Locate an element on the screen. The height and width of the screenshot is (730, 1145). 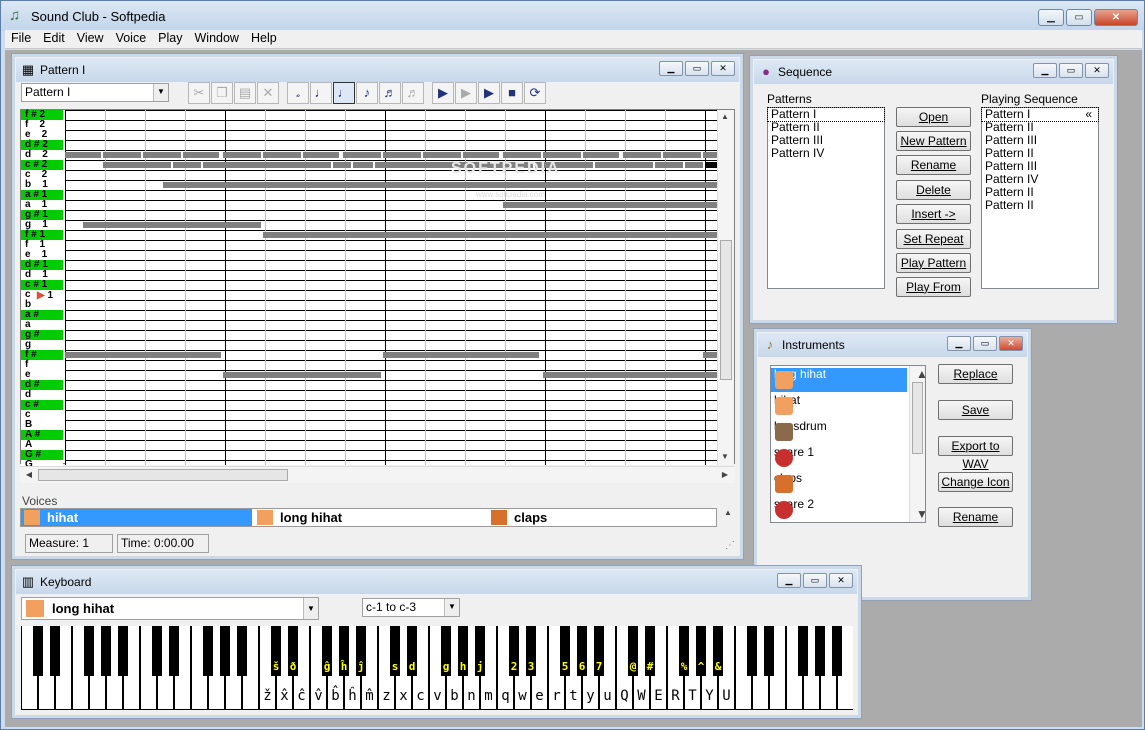
pattern-select: Pattern I ▼ is located at coordinates (95, 92).